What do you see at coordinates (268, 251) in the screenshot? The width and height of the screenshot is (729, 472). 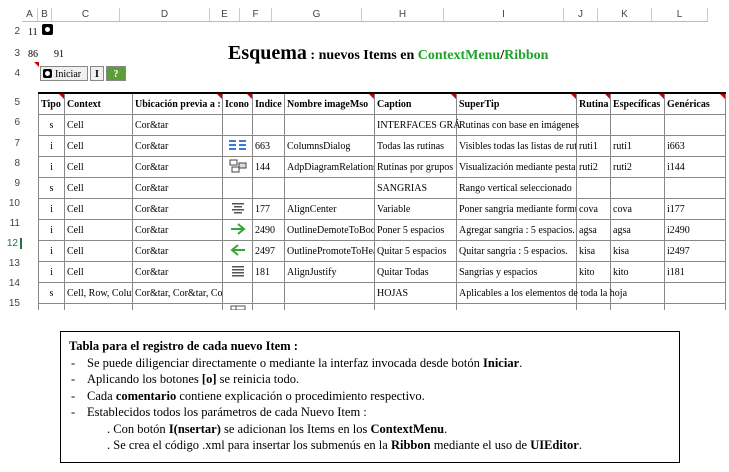 I see `cell-indice: 2497` at bounding box center [268, 251].